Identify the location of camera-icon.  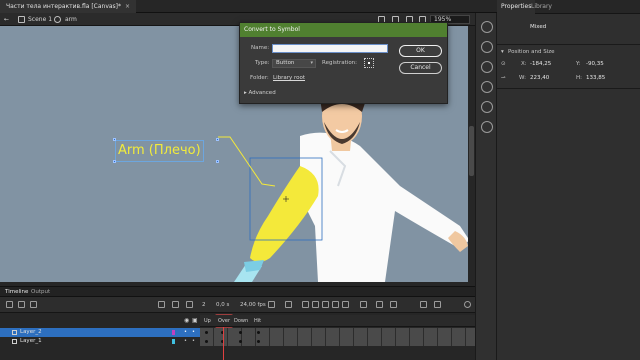
(288, 304).